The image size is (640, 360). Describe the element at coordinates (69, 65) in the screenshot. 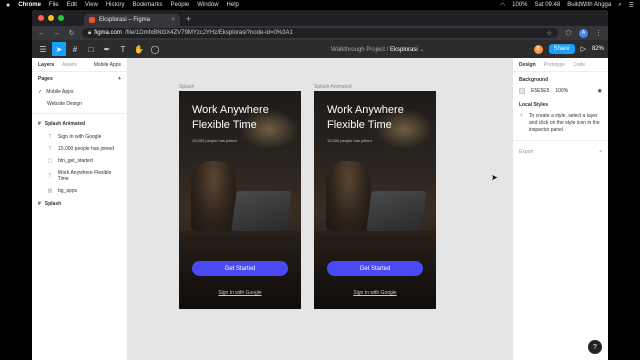

I see `tab-assets: Assets` at that location.